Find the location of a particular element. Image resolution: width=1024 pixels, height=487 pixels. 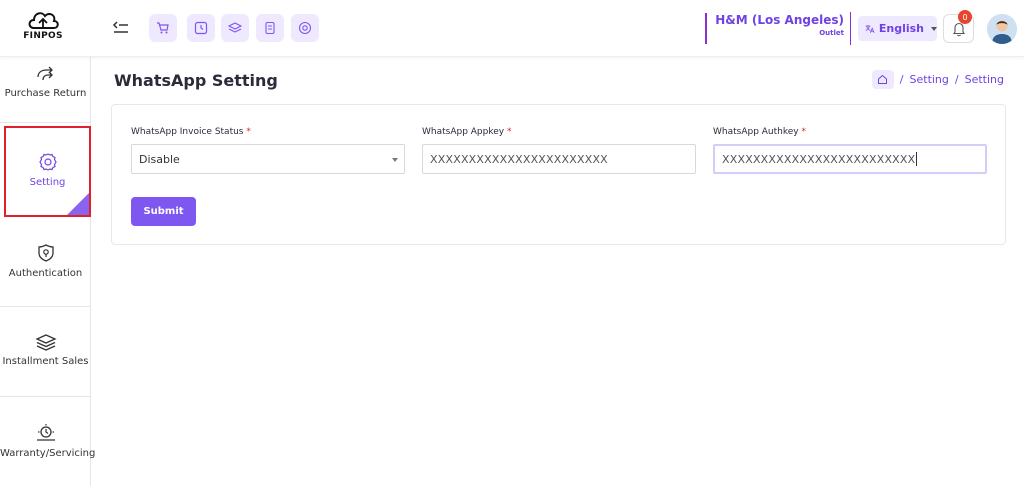

authkey-label: WhatsApp Authkey * is located at coordinates (760, 132).